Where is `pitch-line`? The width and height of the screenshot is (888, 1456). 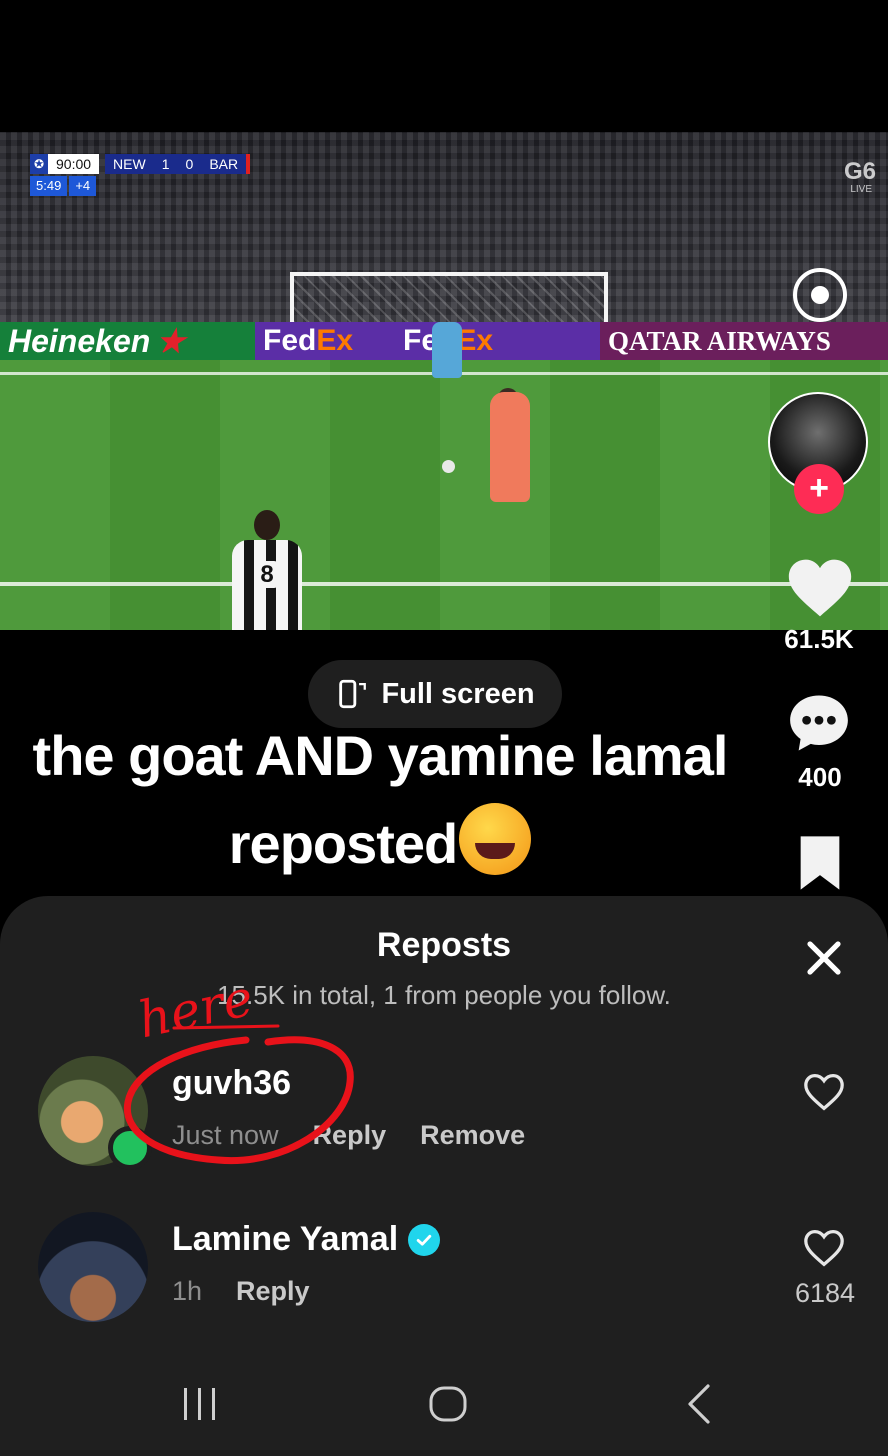
pitch-line is located at coordinates (444, 584).